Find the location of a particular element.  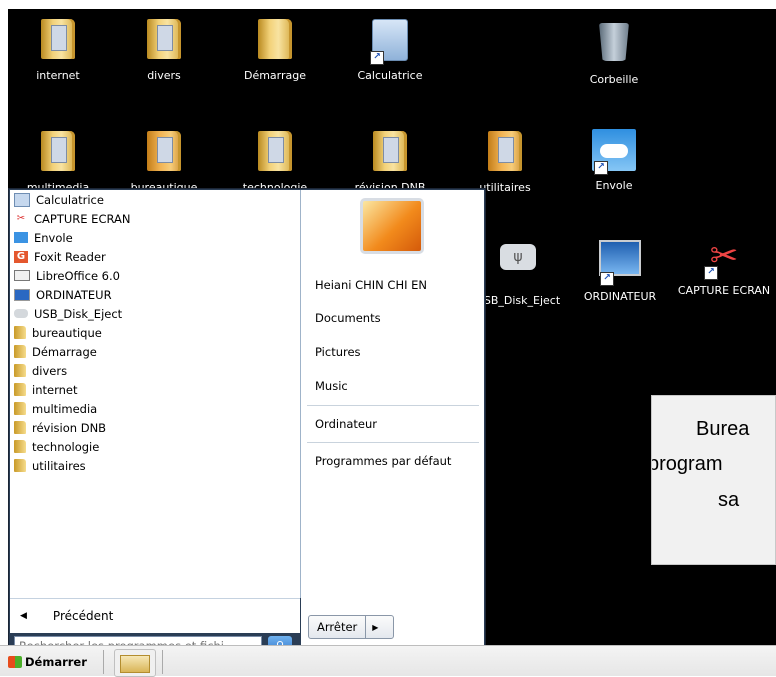

program-item: internet is located at coordinates (155, 389).